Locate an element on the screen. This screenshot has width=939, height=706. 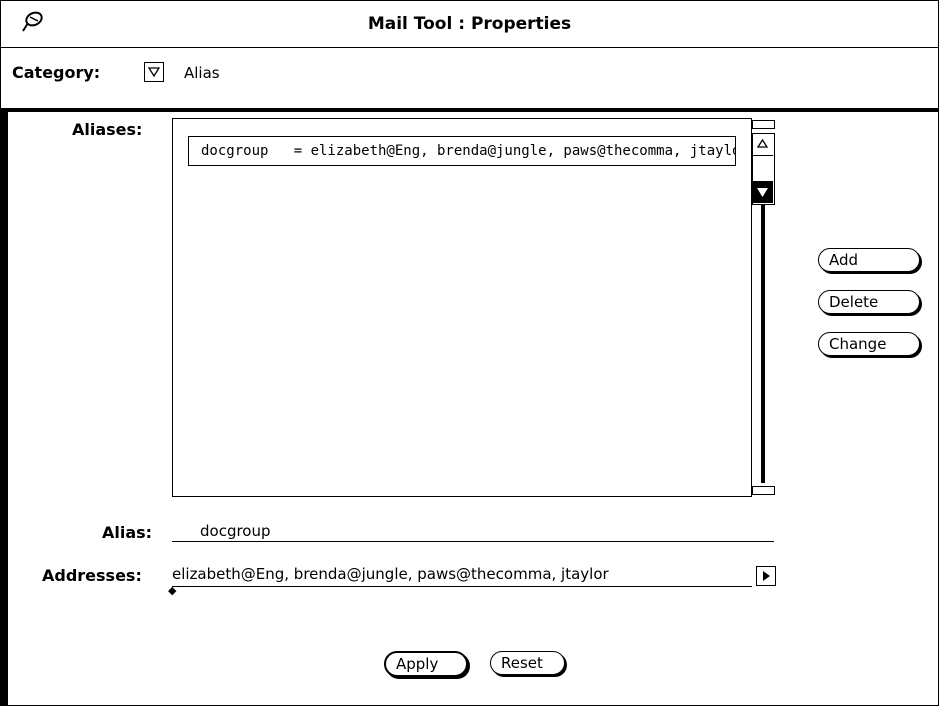
category-menu-button is located at coordinates (154, 72).